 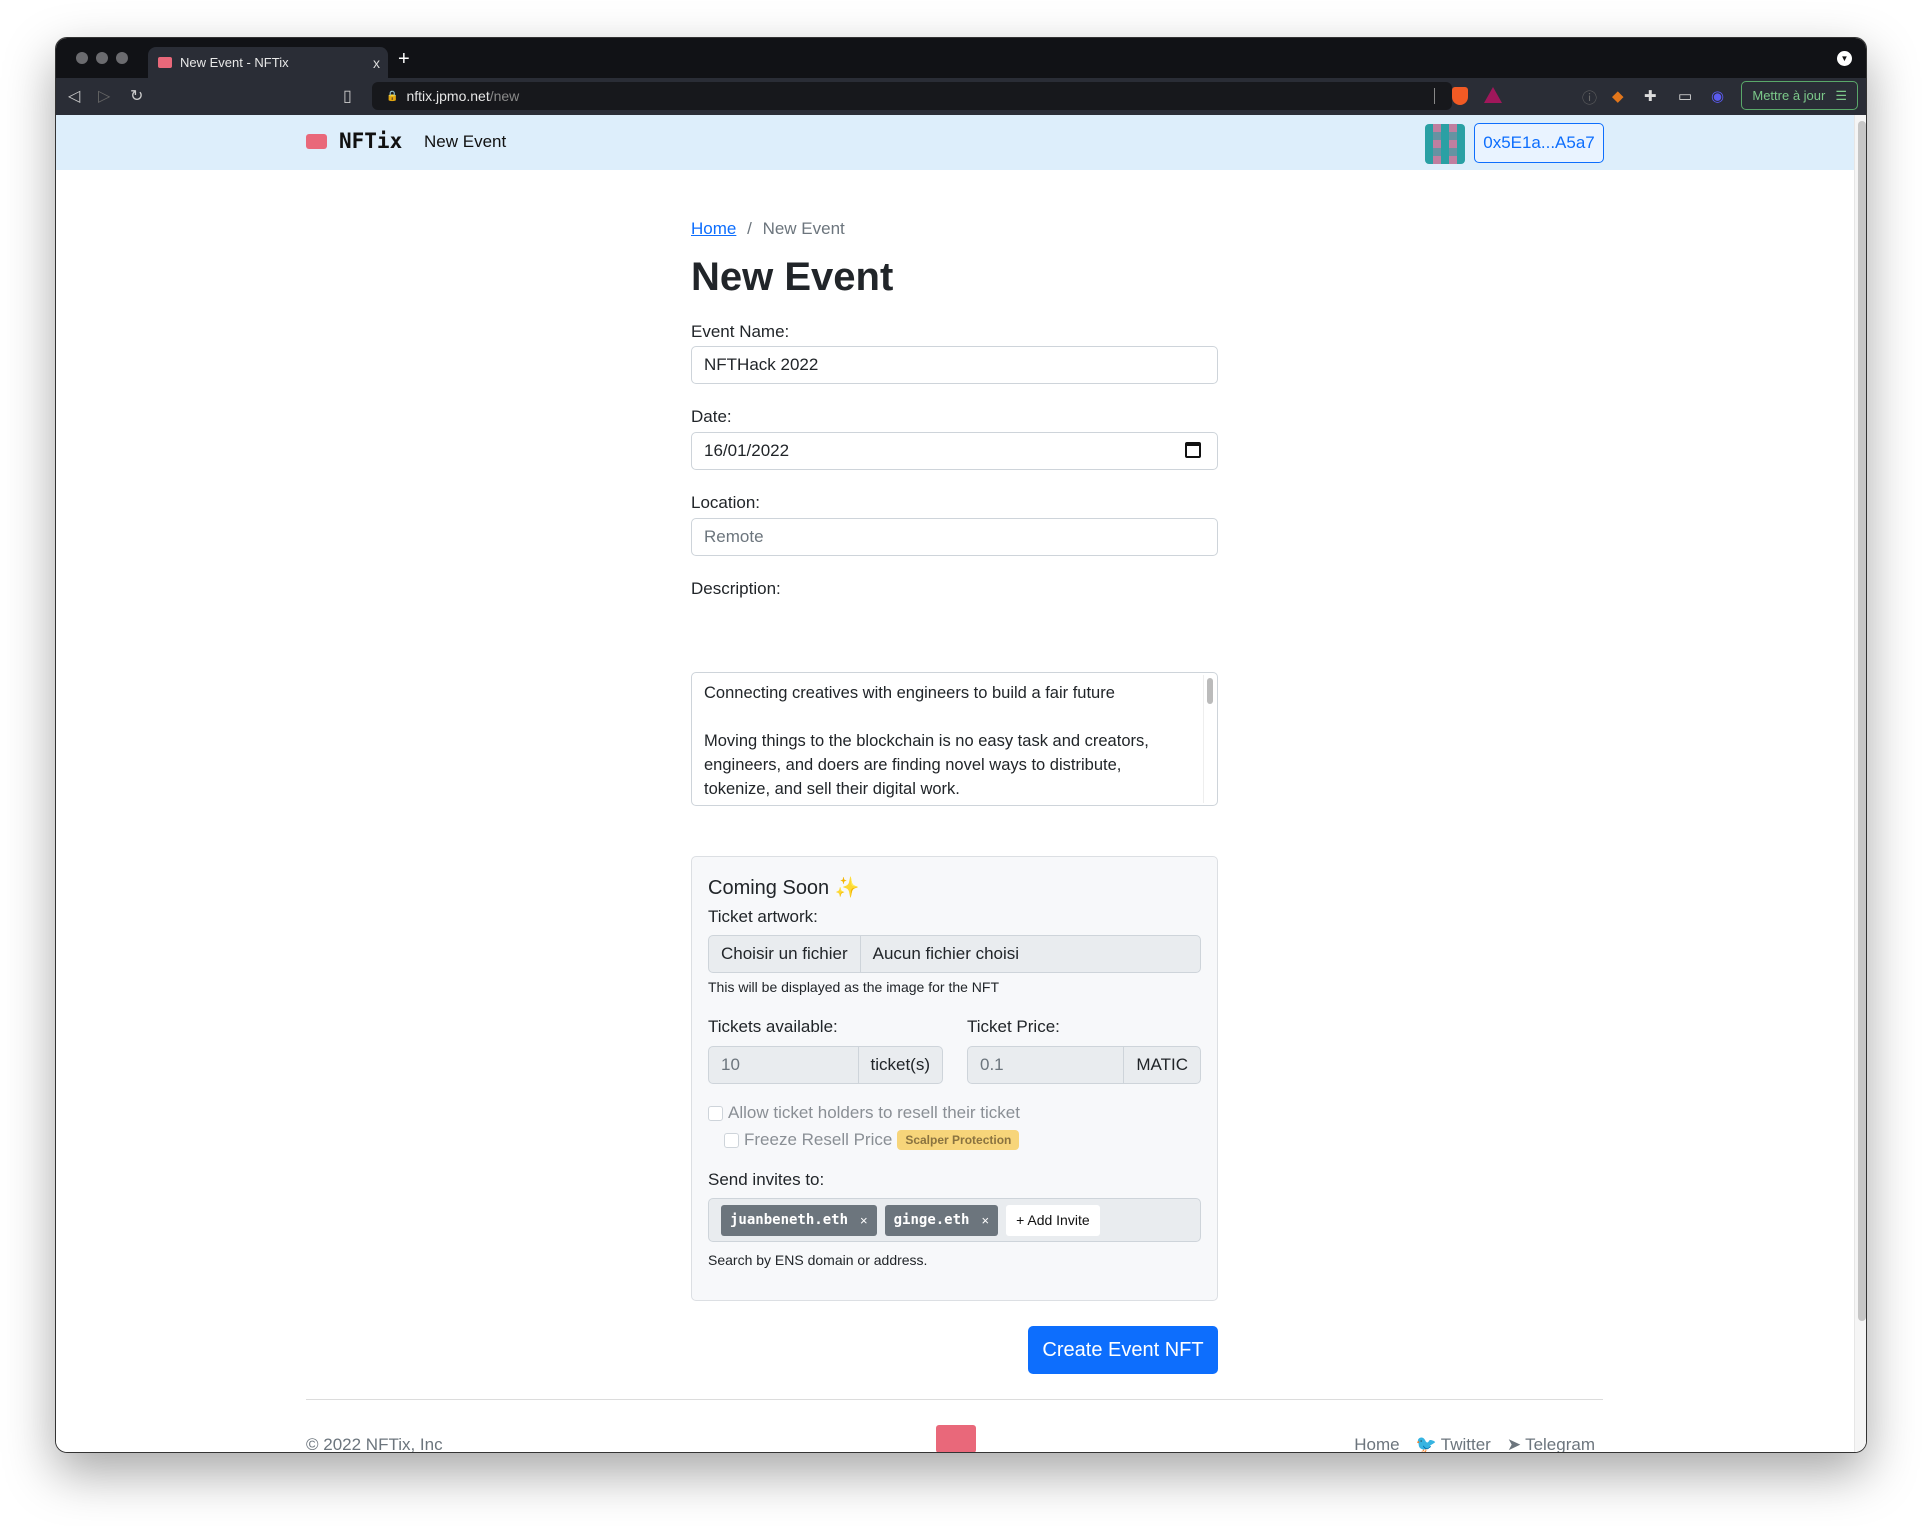 What do you see at coordinates (931, 1220) in the screenshot?
I see `invite-name: ginge.eth` at bounding box center [931, 1220].